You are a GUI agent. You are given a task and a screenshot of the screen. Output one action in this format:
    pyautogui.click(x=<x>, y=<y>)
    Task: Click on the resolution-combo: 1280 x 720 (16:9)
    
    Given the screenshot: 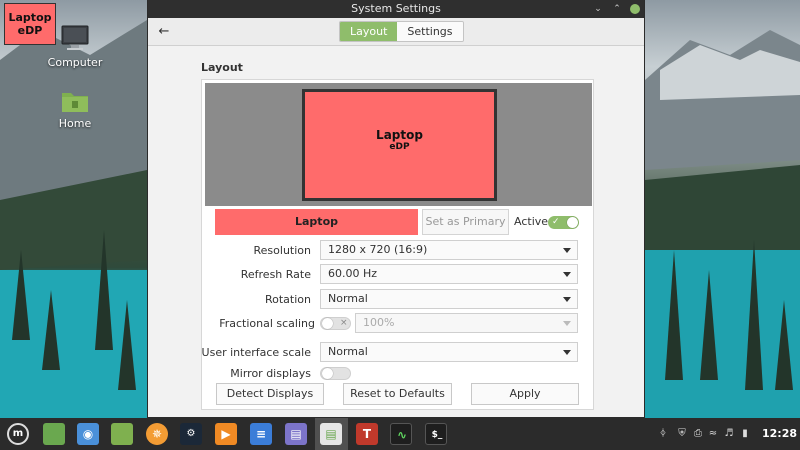 What is the action you would take?
    pyautogui.click(x=449, y=250)
    